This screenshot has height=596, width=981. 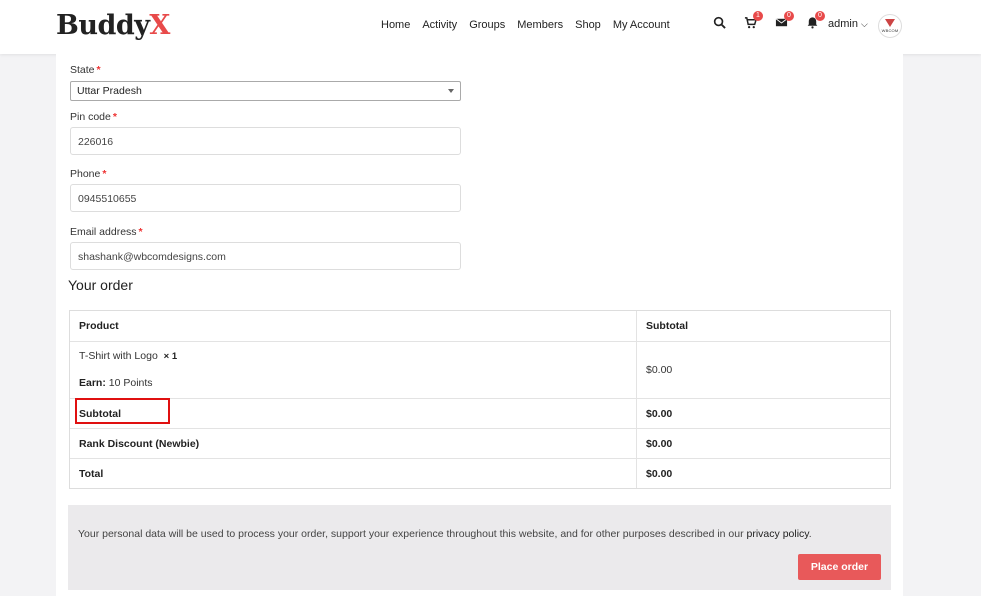 What do you see at coordinates (820, 16) in the screenshot?
I see `bell-badge: 0` at bounding box center [820, 16].